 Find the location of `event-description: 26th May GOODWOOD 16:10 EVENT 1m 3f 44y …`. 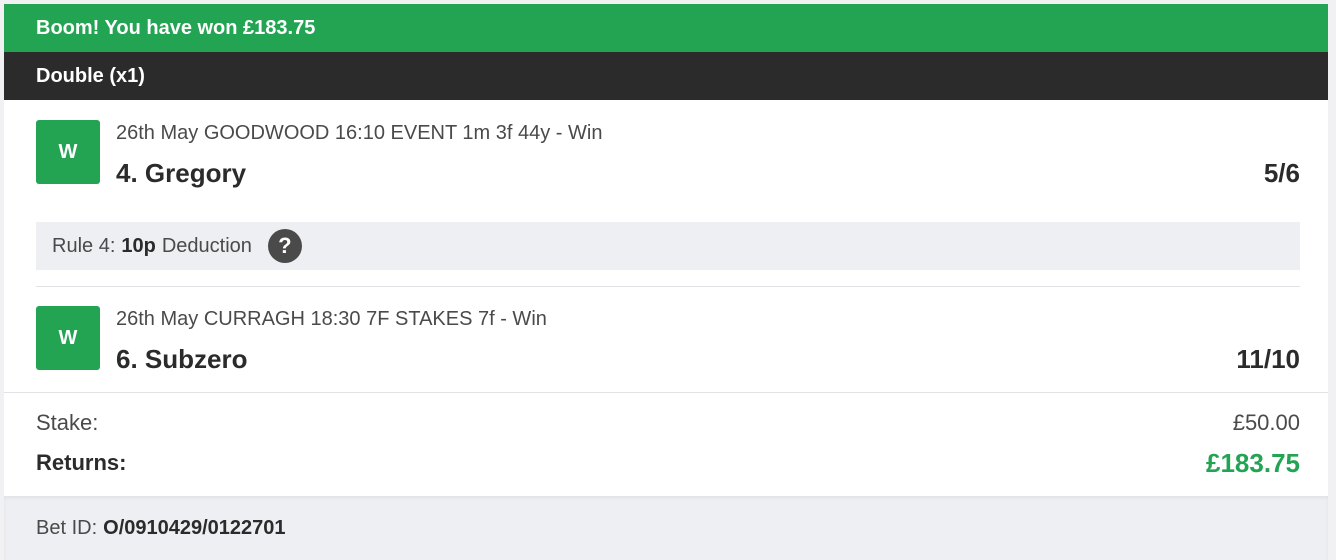

event-description: 26th May GOODWOOD 16:10 EVENT 1m 3f 44y … is located at coordinates (359, 133).